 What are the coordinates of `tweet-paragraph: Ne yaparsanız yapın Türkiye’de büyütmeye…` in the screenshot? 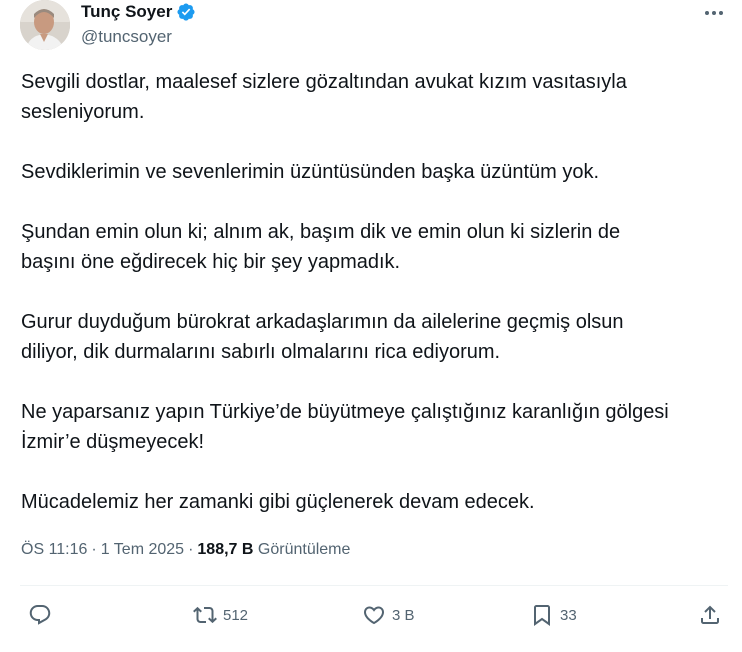 It's located at (345, 427).